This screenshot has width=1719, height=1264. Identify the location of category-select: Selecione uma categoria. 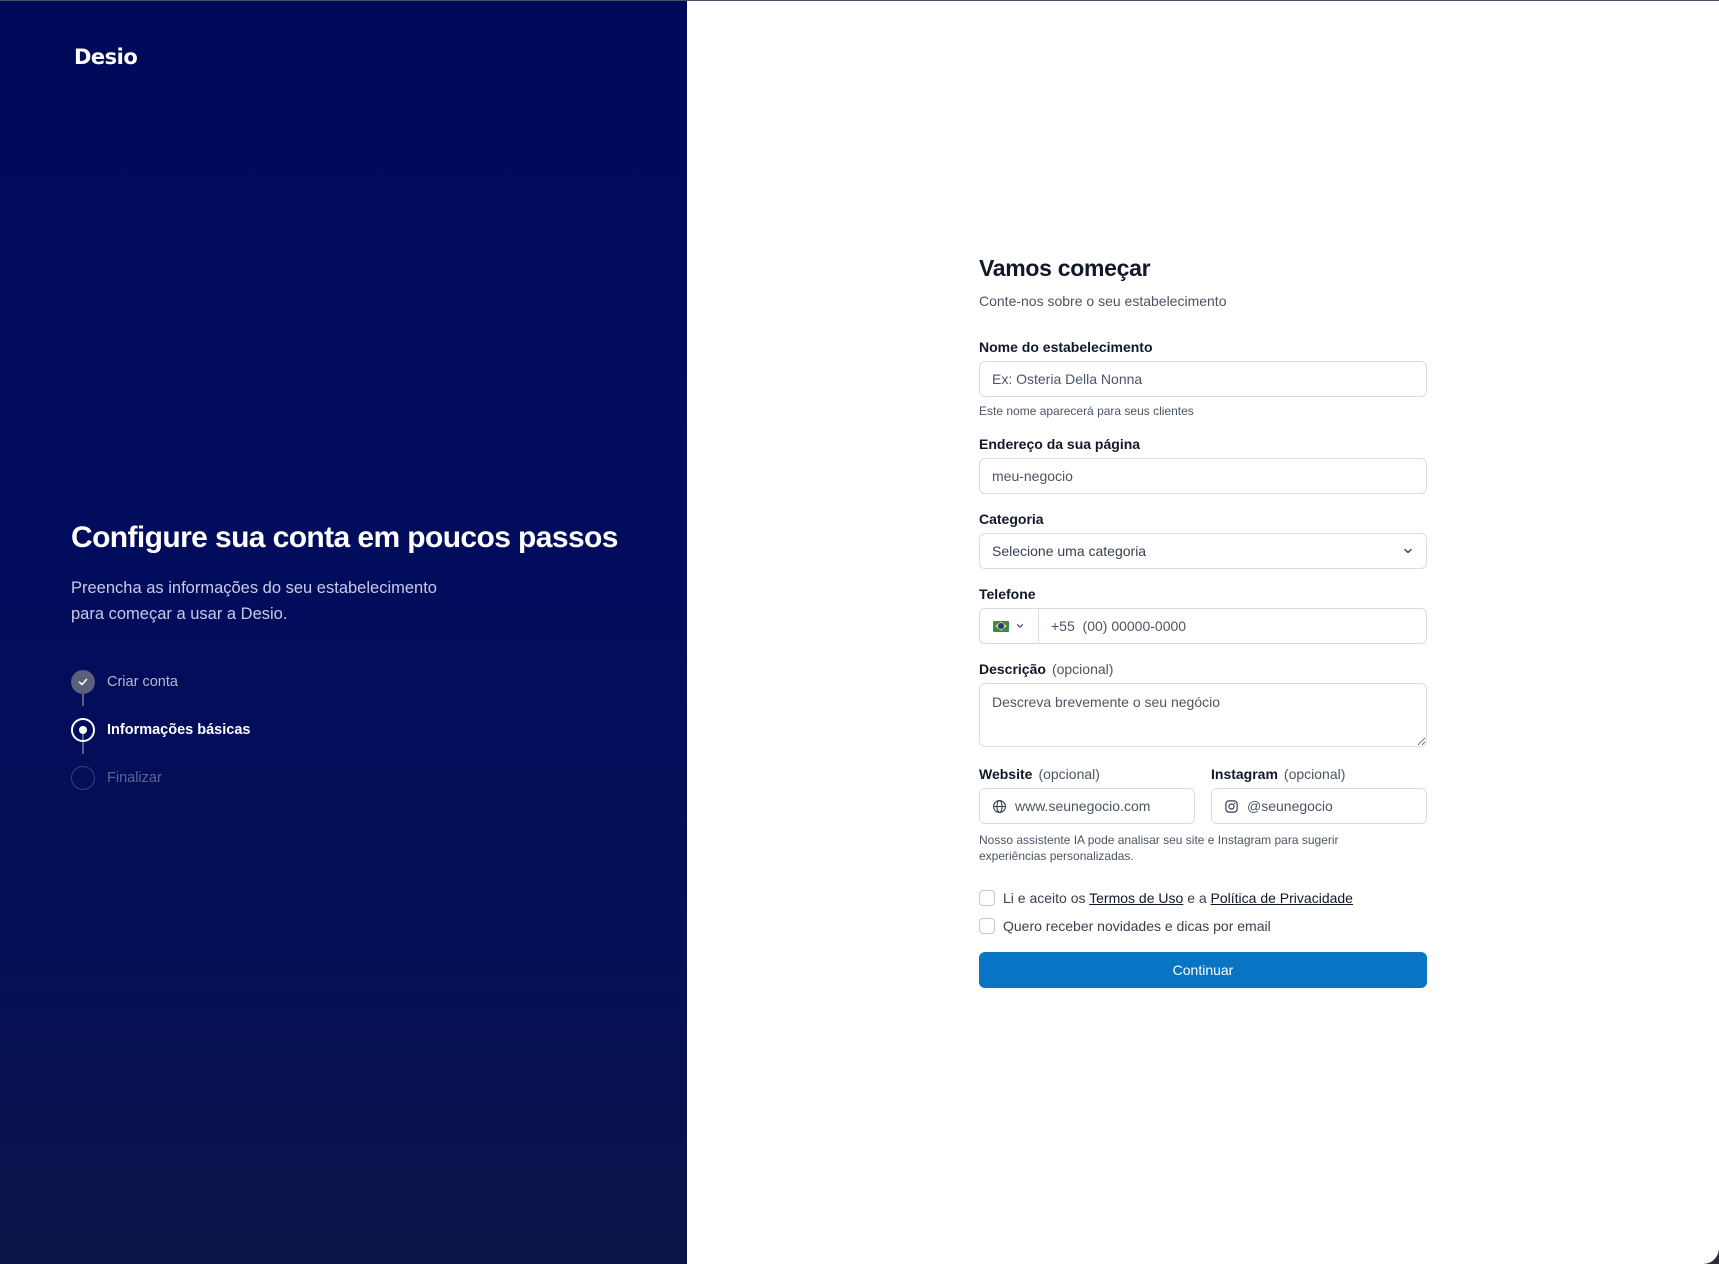
(1203, 551).